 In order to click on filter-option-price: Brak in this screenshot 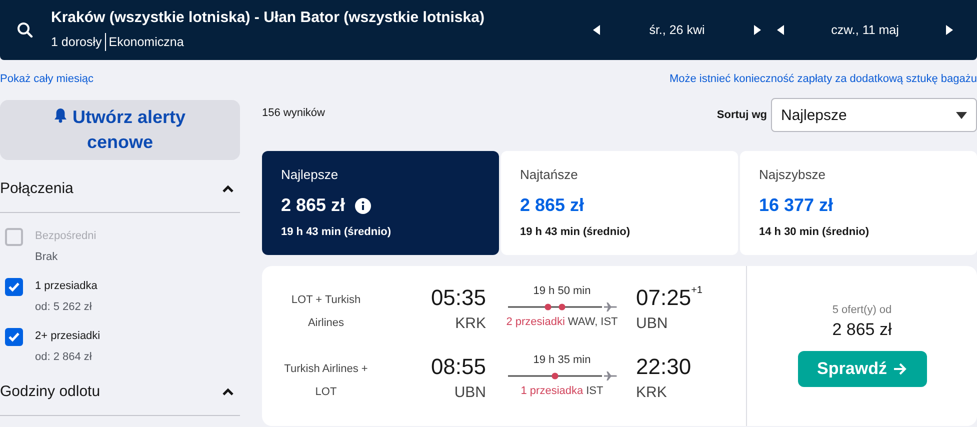, I will do `click(47, 257)`.